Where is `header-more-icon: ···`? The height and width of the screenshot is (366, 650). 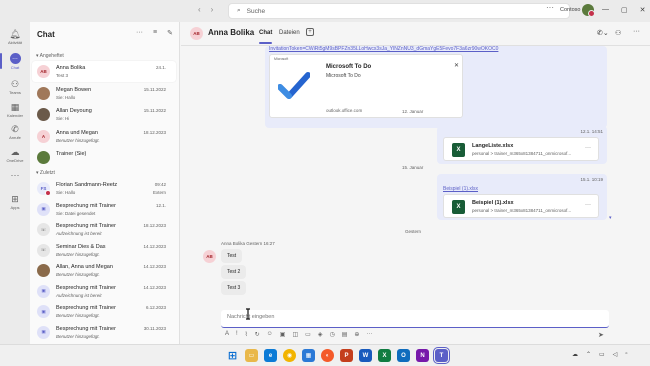 header-more-icon: ··· is located at coordinates (636, 31).